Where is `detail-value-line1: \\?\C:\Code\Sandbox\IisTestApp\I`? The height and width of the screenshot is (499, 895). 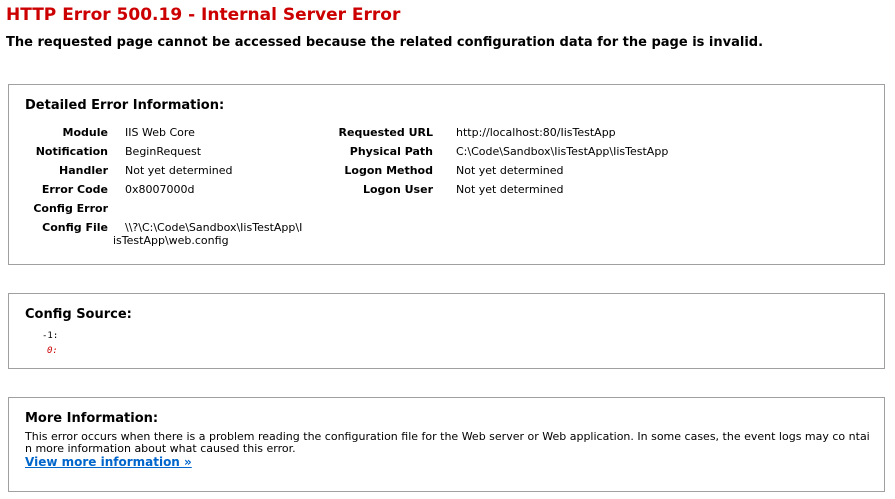 detail-value-line1: \\?\C:\Code\Sandbox\IisTestApp\I is located at coordinates (214, 227).